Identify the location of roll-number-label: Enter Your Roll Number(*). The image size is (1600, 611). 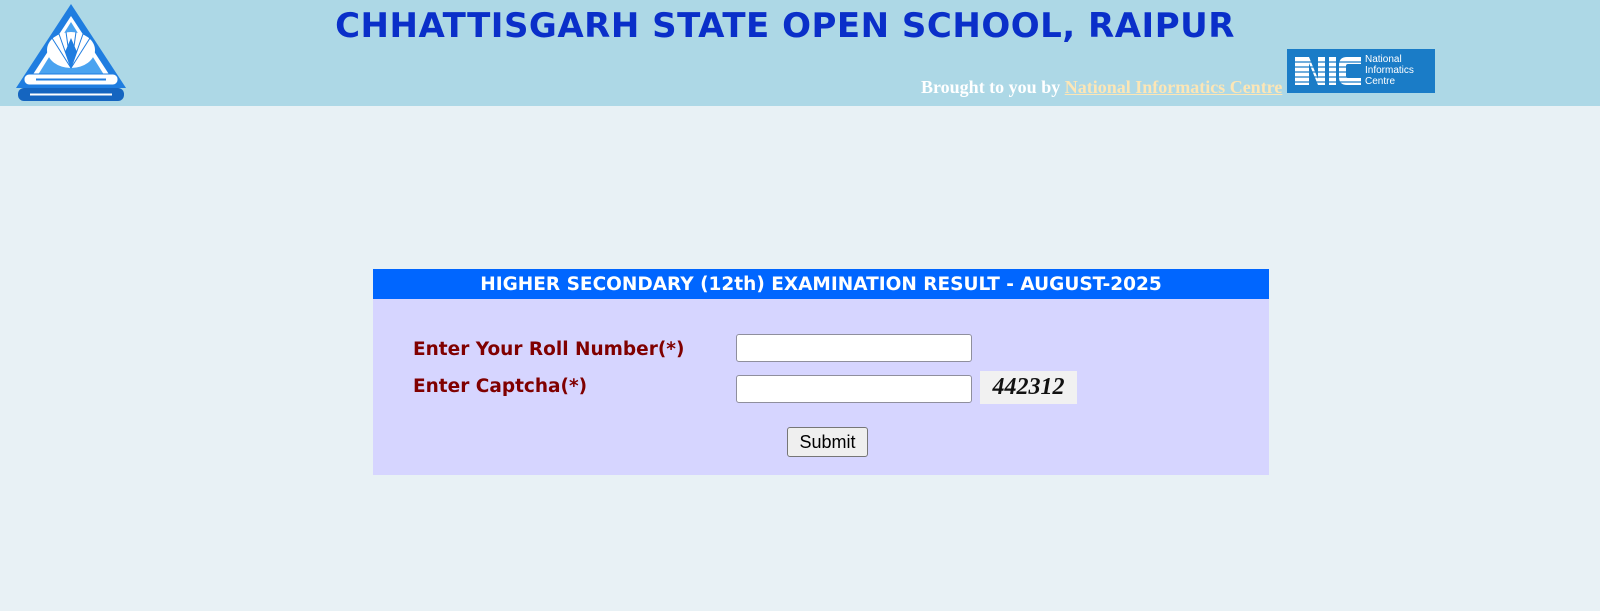
(549, 349).